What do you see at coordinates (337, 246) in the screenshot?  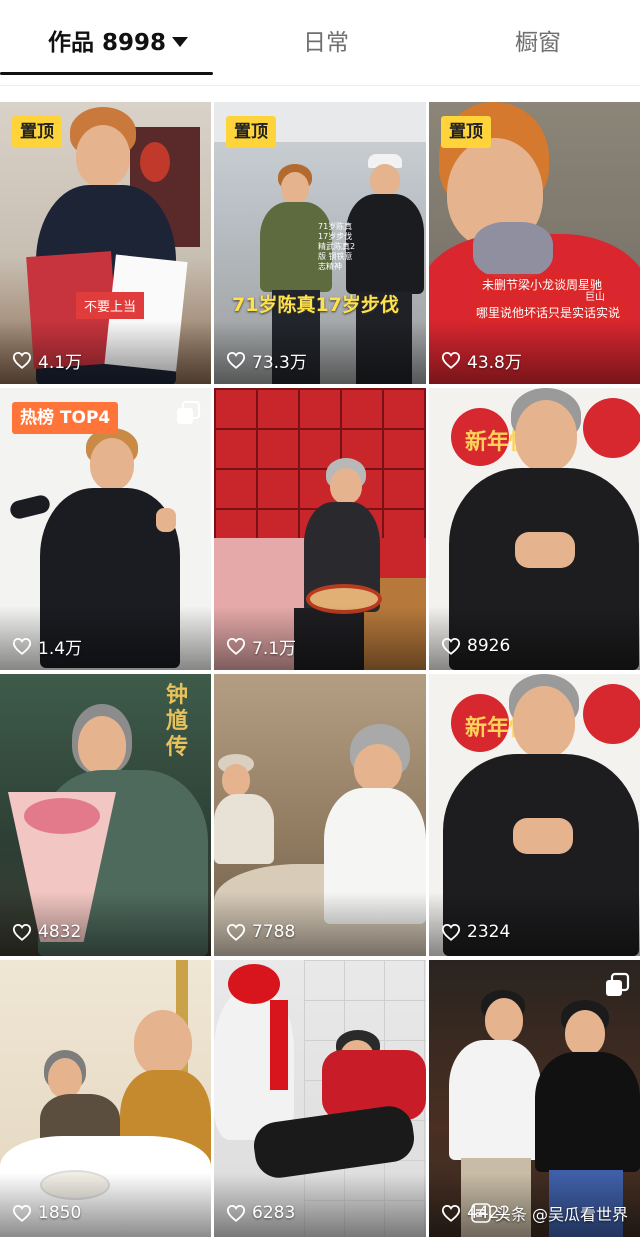 I see `thumbnail-side-text: 71岁陈真 17岁步伐 精武陈真2版 钢铁意志精神` at bounding box center [337, 246].